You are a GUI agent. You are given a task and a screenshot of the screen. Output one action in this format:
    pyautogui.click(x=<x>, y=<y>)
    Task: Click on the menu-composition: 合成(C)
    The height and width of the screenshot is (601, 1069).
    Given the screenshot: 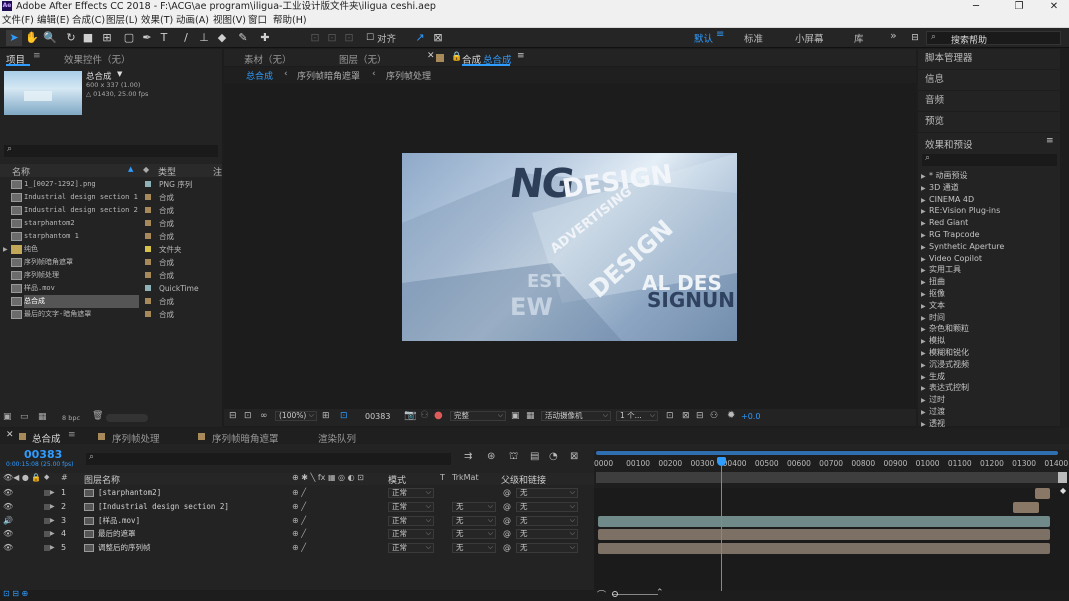 What is the action you would take?
    pyautogui.click(x=88, y=20)
    